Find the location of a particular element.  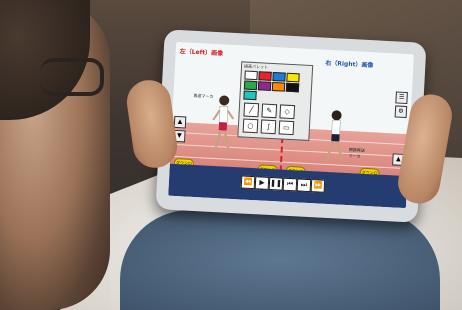

glasses is located at coordinates (72, 77).